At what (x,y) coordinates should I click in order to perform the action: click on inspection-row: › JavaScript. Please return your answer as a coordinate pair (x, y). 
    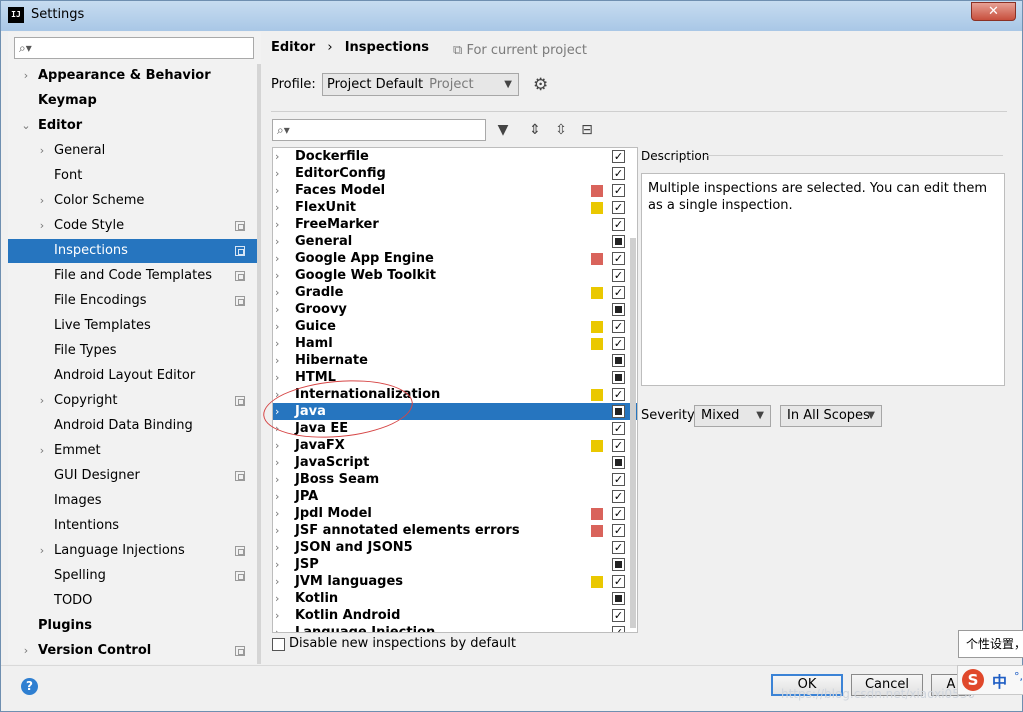
    Looking at the image, I should click on (455, 462).